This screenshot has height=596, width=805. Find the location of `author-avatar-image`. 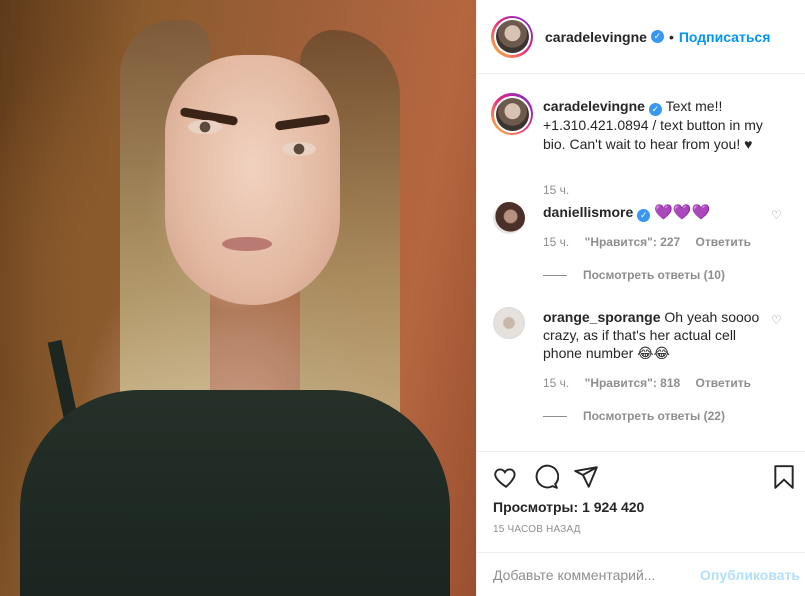

author-avatar-image is located at coordinates (512, 36).